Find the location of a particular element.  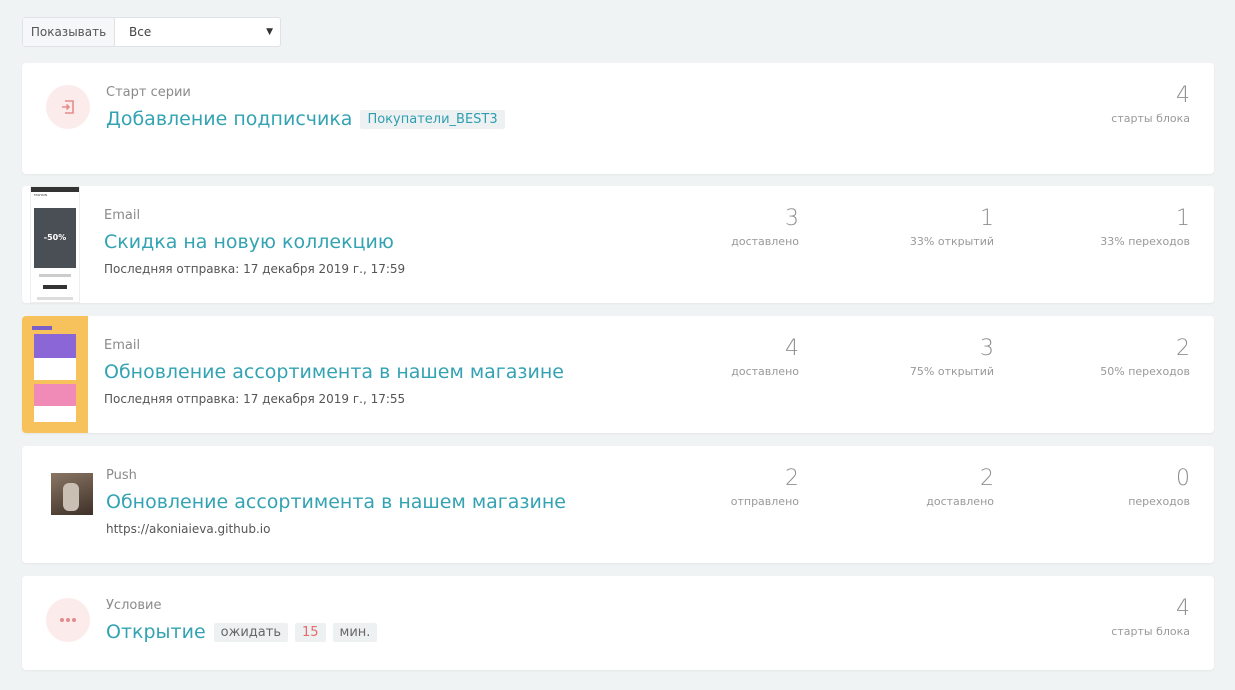

block-title-row: Открытие ожидать 15 мин. is located at coordinates (245, 632).